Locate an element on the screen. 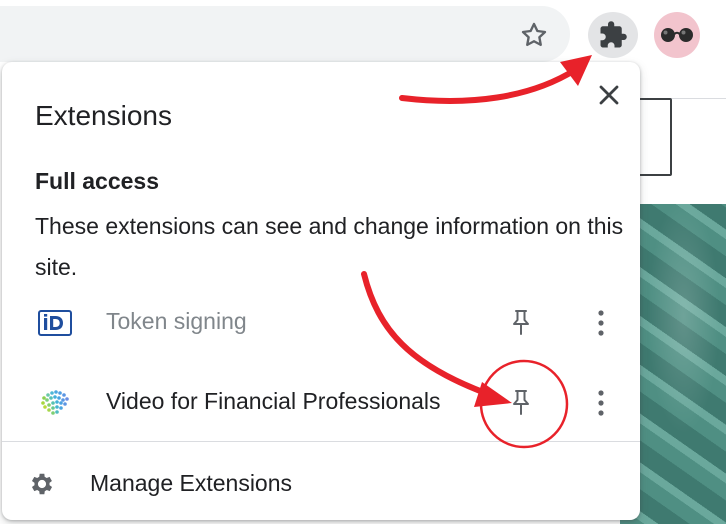 This screenshot has height=524, width=726. extensions-button is located at coordinates (613, 35).